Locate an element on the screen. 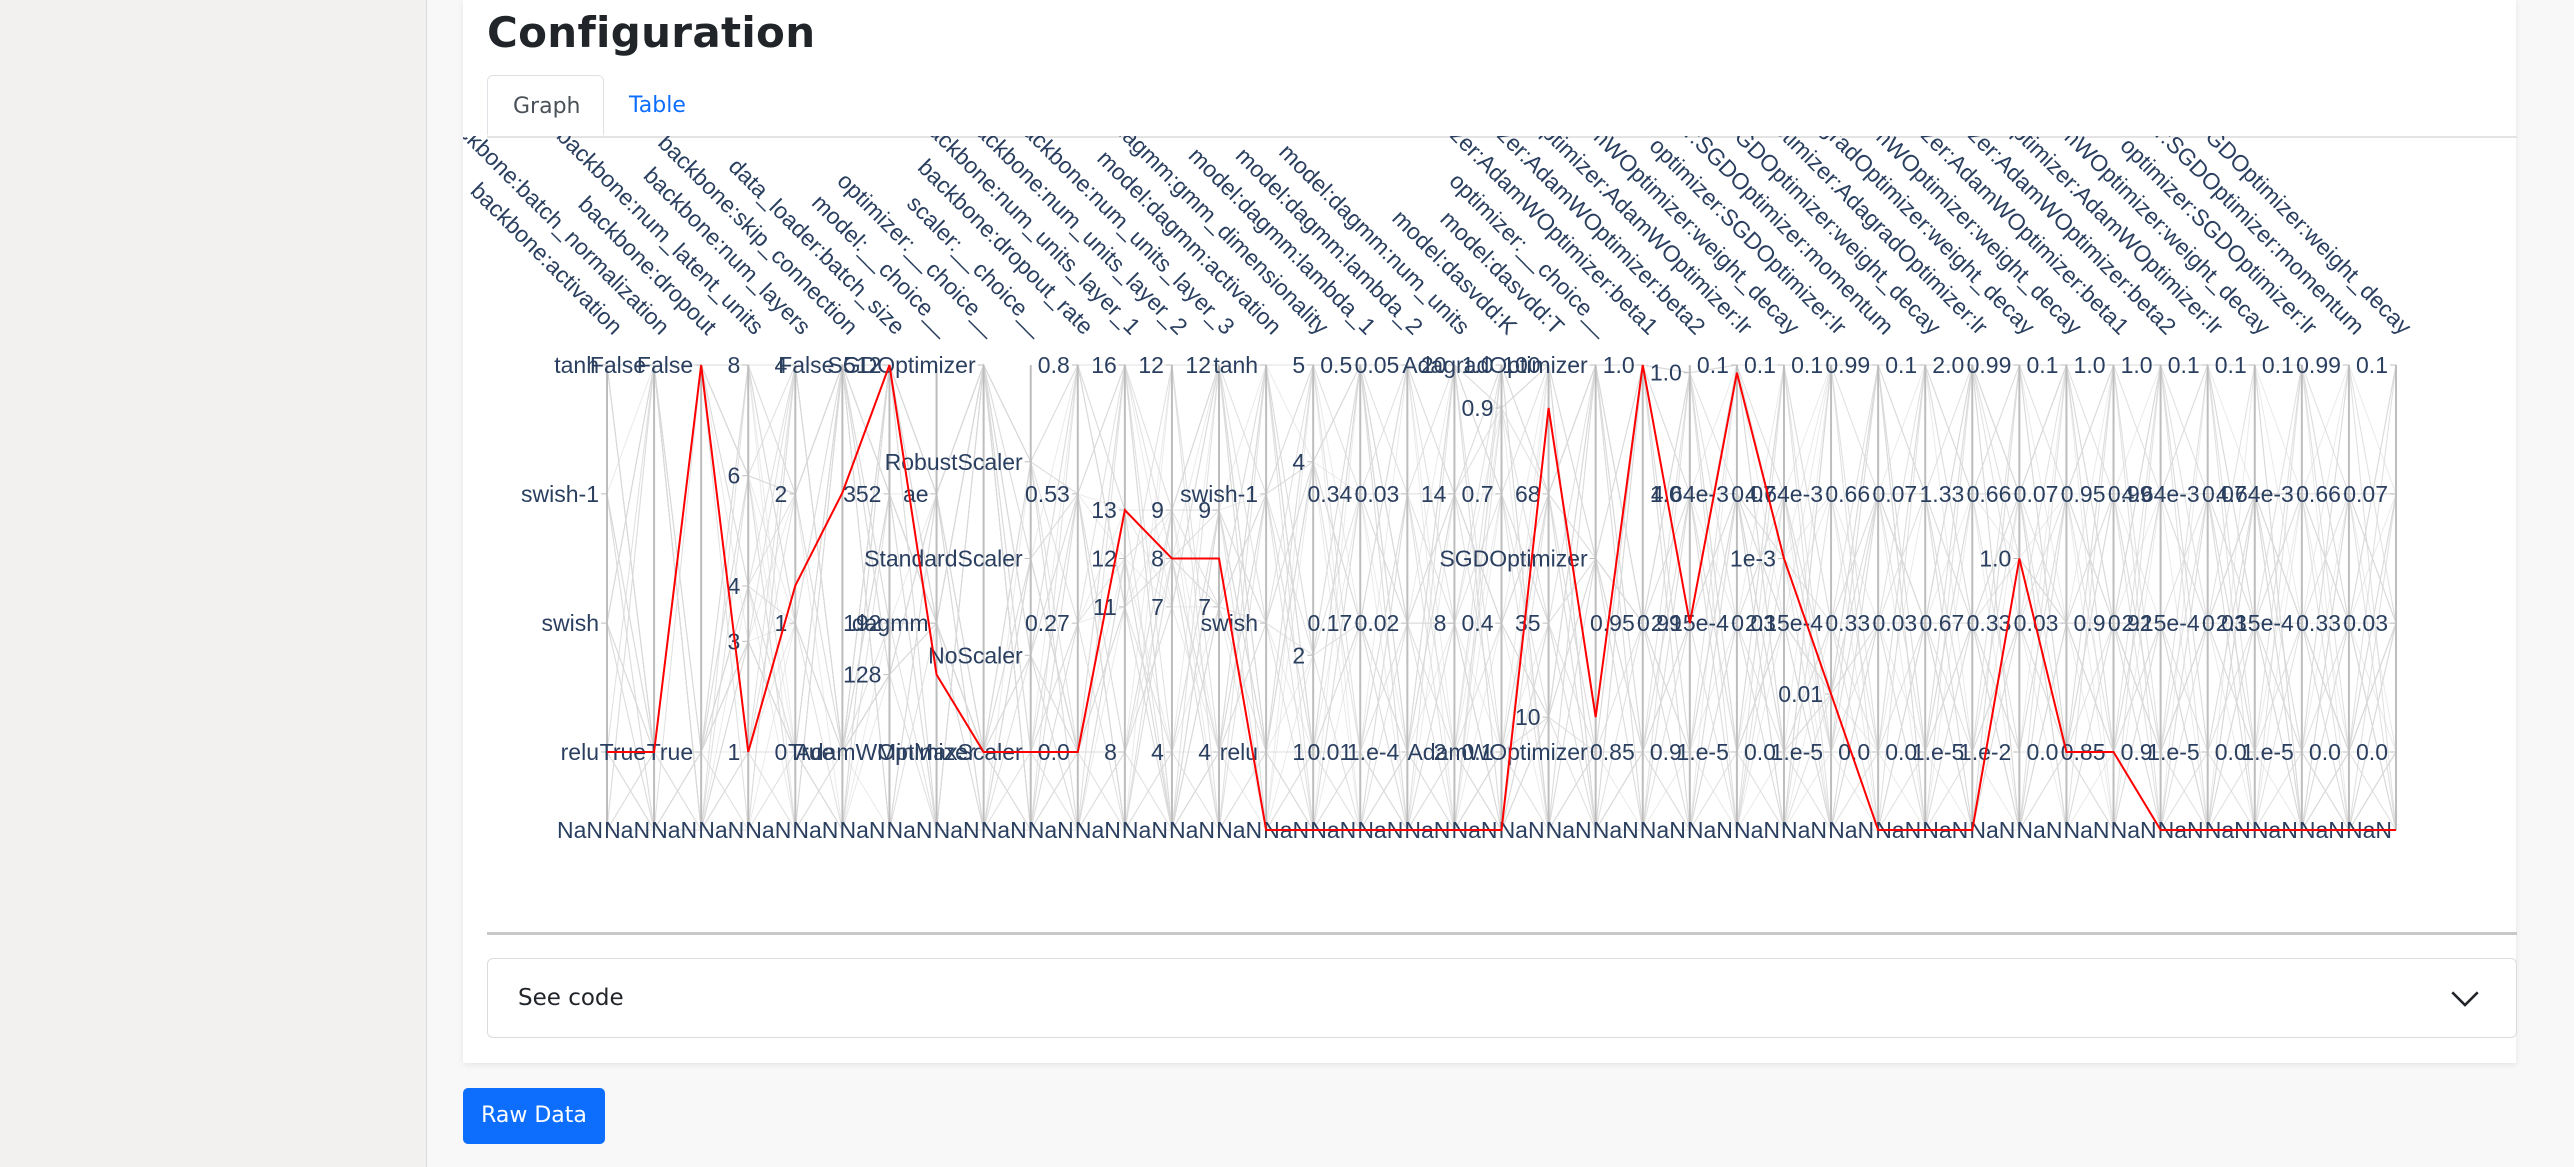  see-code-accordion: See code is located at coordinates (1502, 998).